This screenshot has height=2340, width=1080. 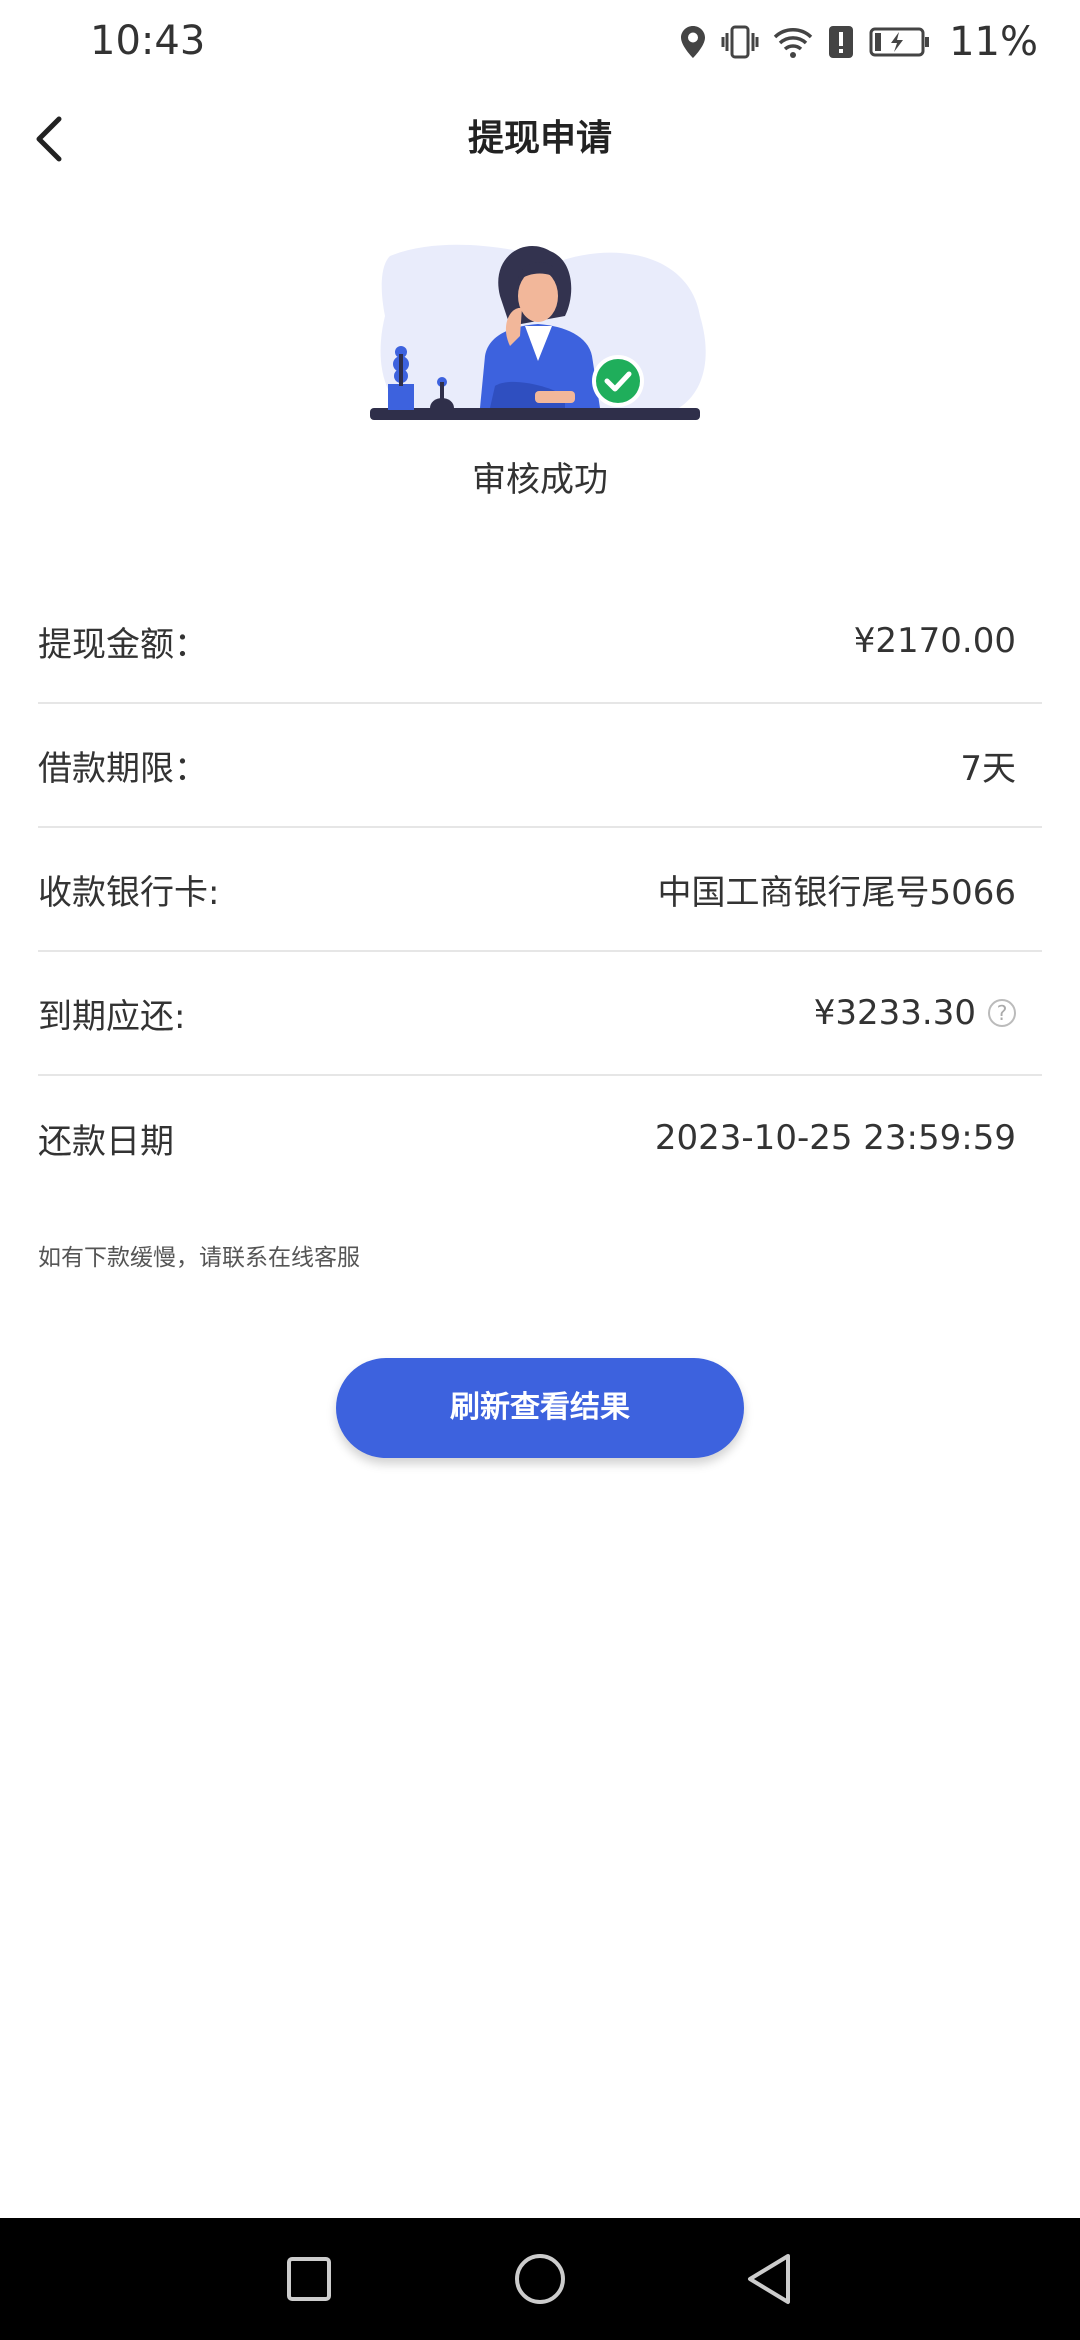 What do you see at coordinates (900, 42) in the screenshot?
I see `battery-charging-icon` at bounding box center [900, 42].